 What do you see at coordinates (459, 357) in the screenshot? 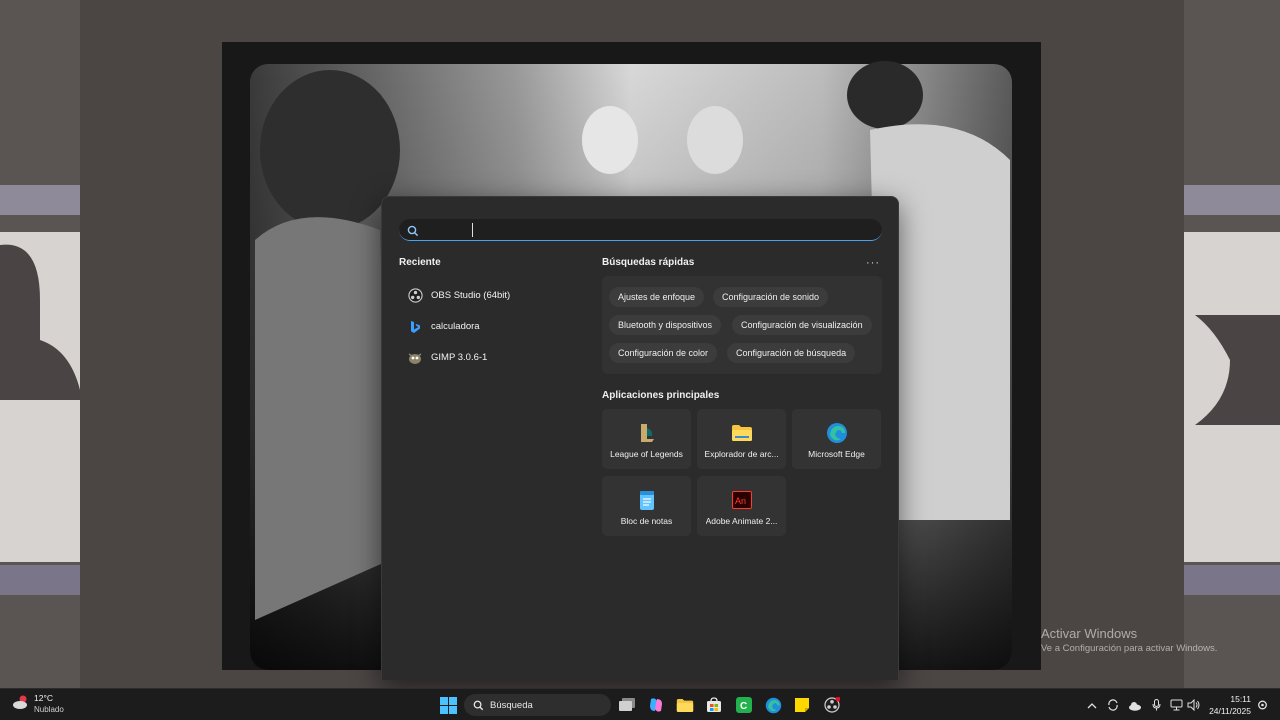
I see `recent-item-label: GIMP 3.0.6-1` at bounding box center [459, 357].